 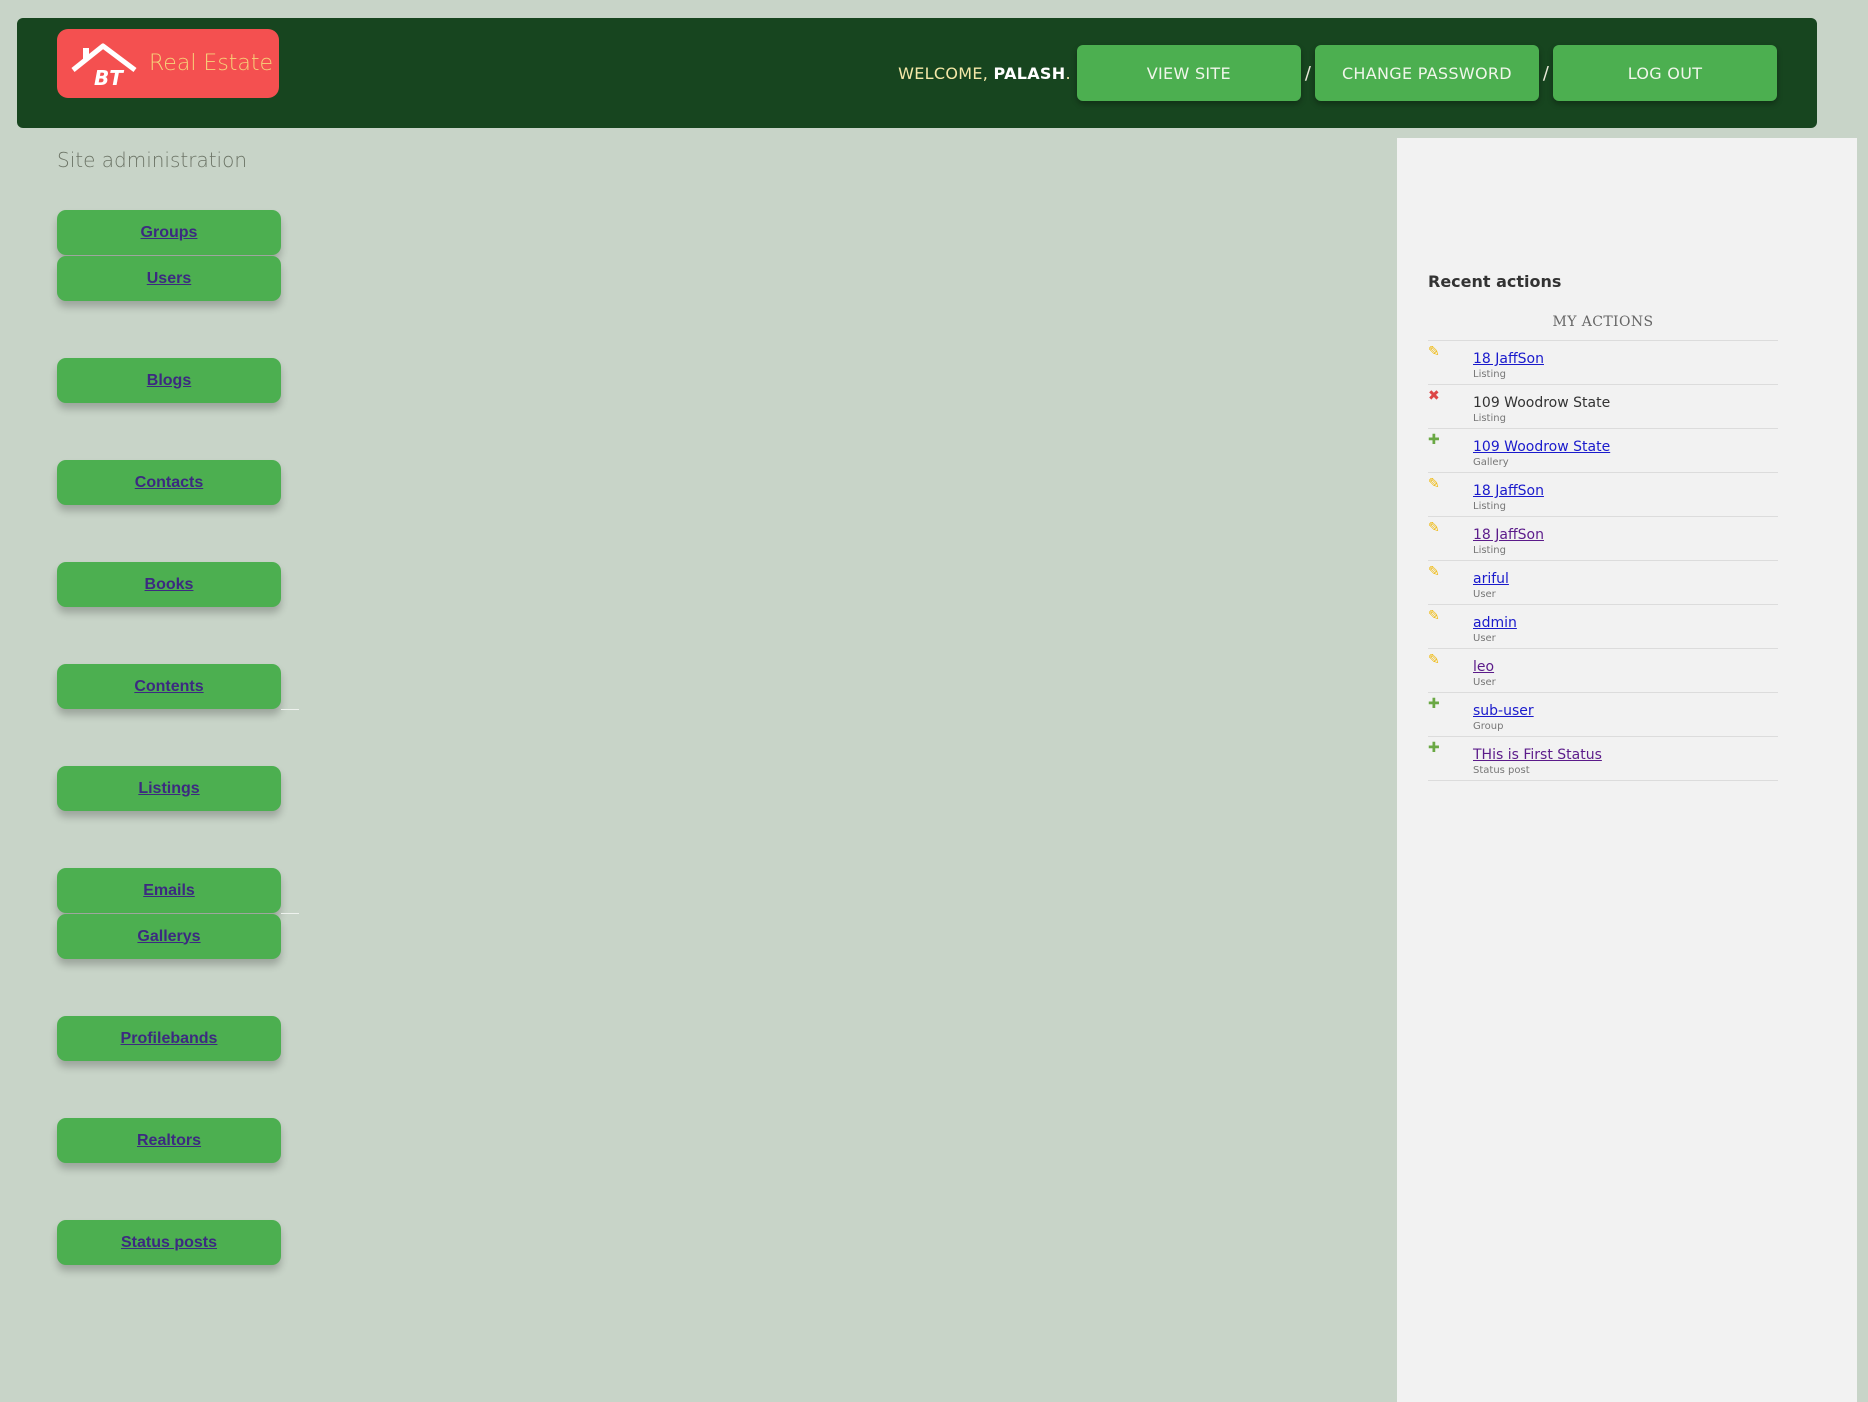 I want to click on nav-link: Realtors, so click(x=169, y=1141).